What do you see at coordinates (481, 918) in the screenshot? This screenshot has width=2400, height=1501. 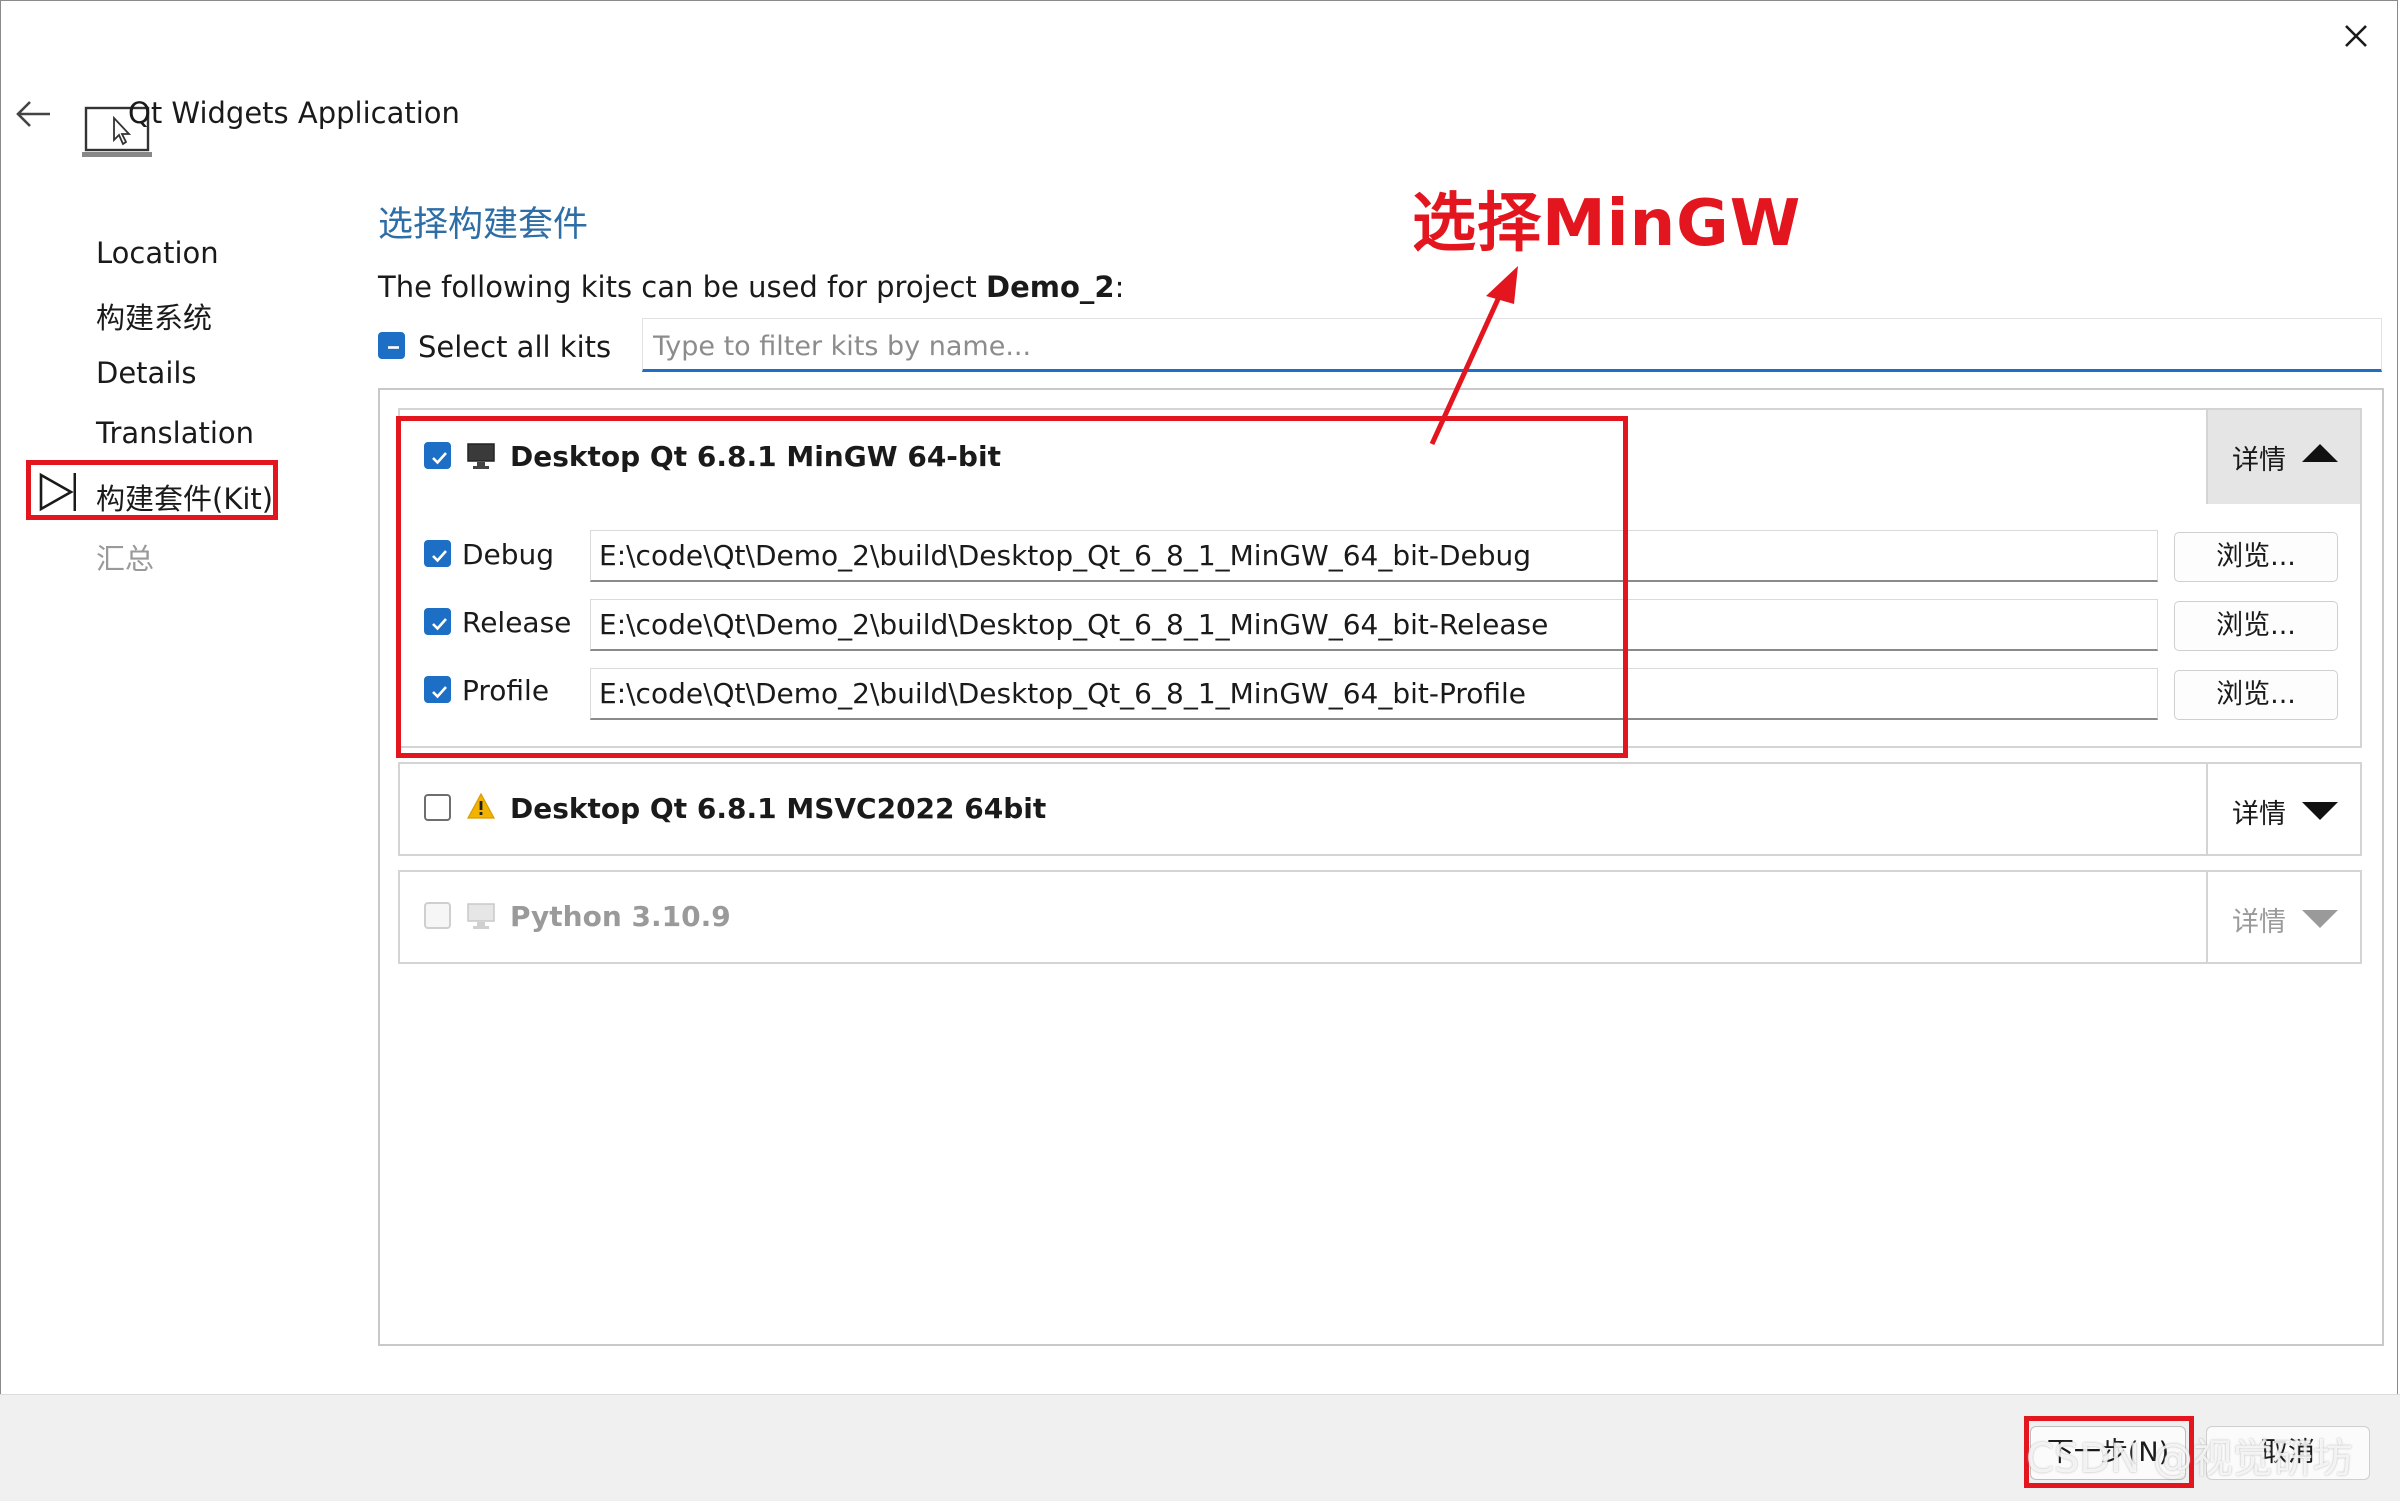 I see `desktop-monitor-icon` at bounding box center [481, 918].